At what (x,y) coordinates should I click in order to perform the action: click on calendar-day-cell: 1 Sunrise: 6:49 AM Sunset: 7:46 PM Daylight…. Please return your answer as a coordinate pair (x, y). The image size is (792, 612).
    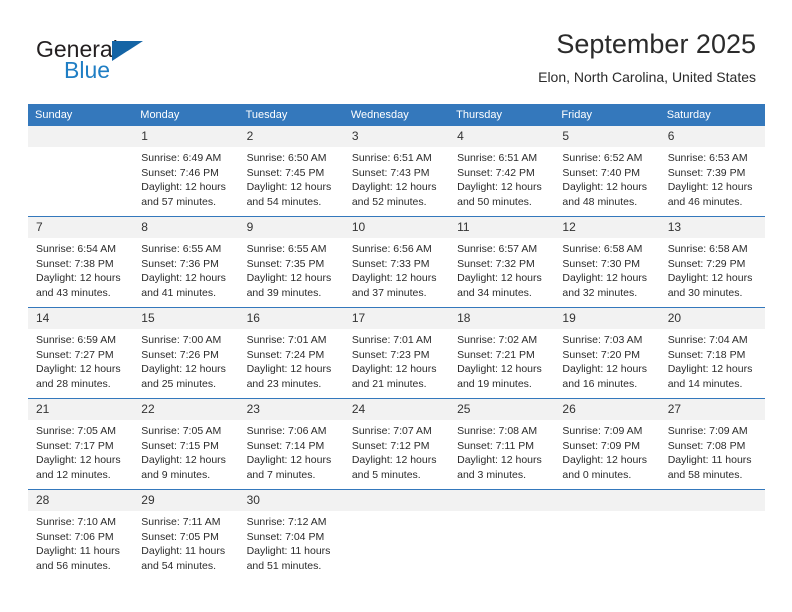
    Looking at the image, I should click on (186, 171).